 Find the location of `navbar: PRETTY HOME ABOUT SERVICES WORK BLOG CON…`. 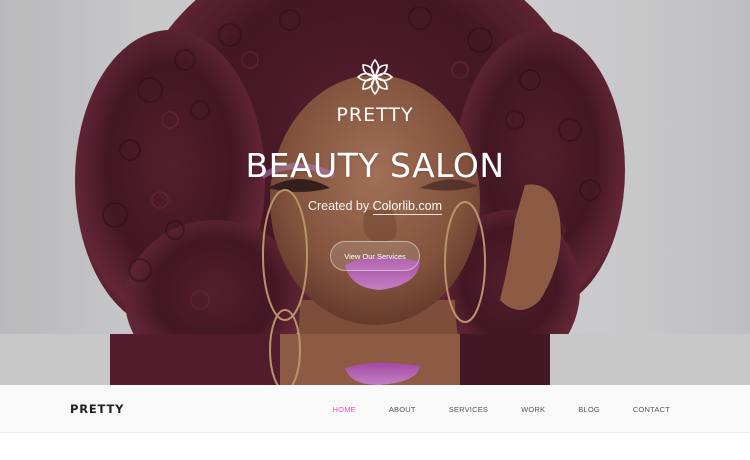

navbar: PRETTY HOME ABOUT SERVICES WORK BLOG CON… is located at coordinates (375, 409).